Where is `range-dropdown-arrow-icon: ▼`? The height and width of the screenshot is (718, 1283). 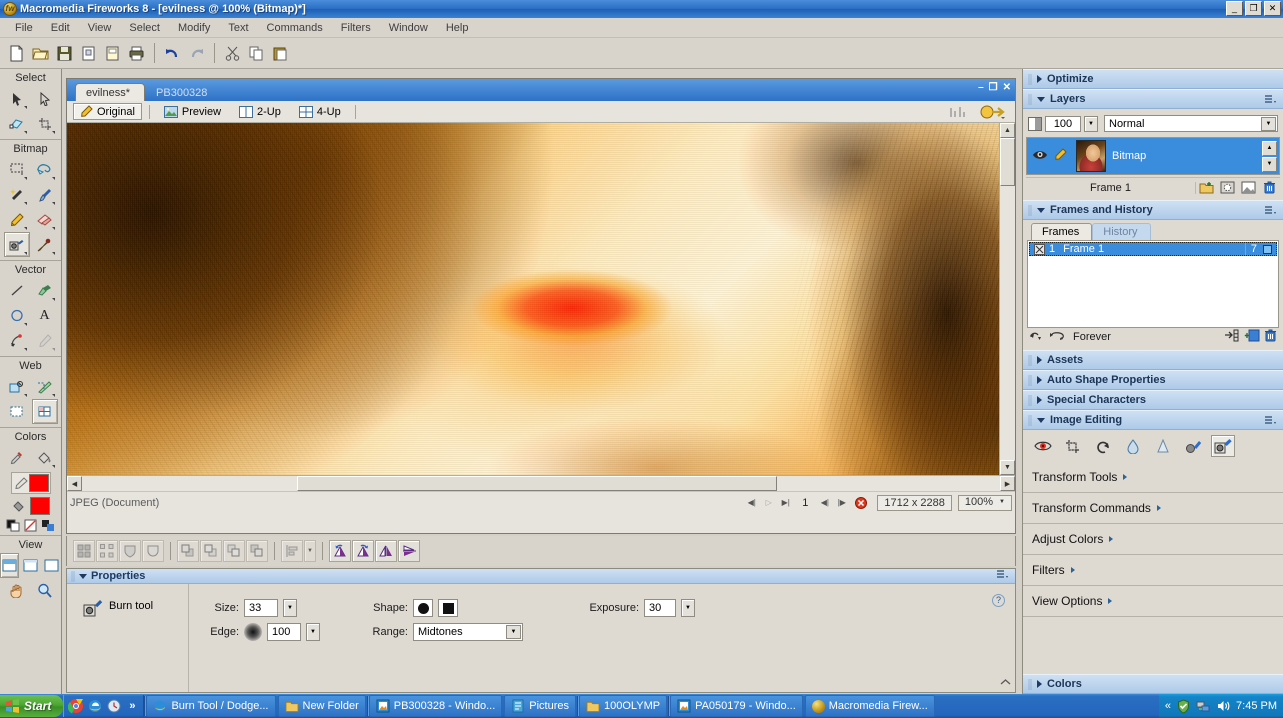
range-dropdown-arrow-icon: ▼ is located at coordinates (513, 632).